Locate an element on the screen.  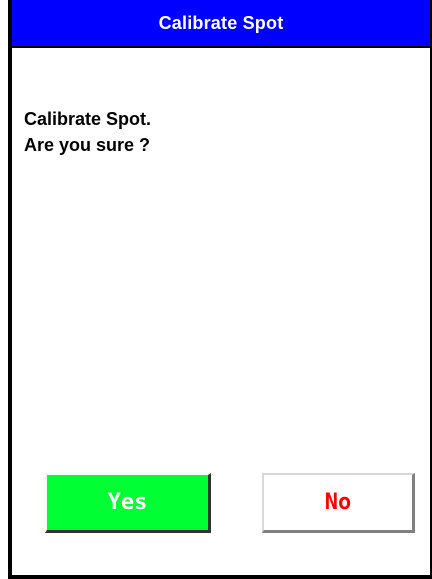
message-line-1: Calibrate Spot. is located at coordinates (88, 119).